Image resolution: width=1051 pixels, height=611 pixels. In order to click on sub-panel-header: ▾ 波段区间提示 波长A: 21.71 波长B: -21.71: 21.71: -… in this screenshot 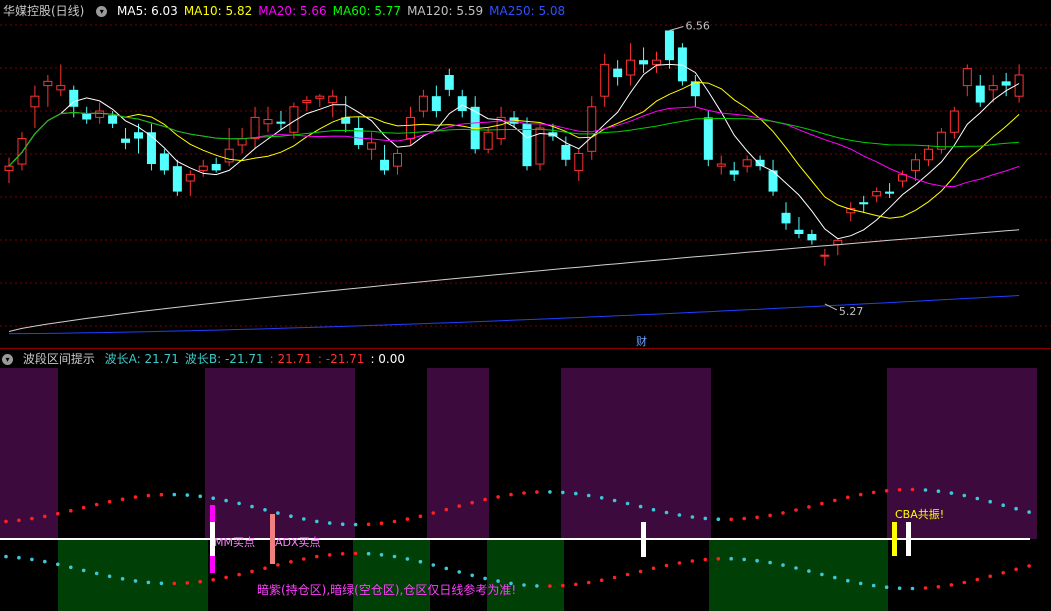, I will do `click(208, 359)`.